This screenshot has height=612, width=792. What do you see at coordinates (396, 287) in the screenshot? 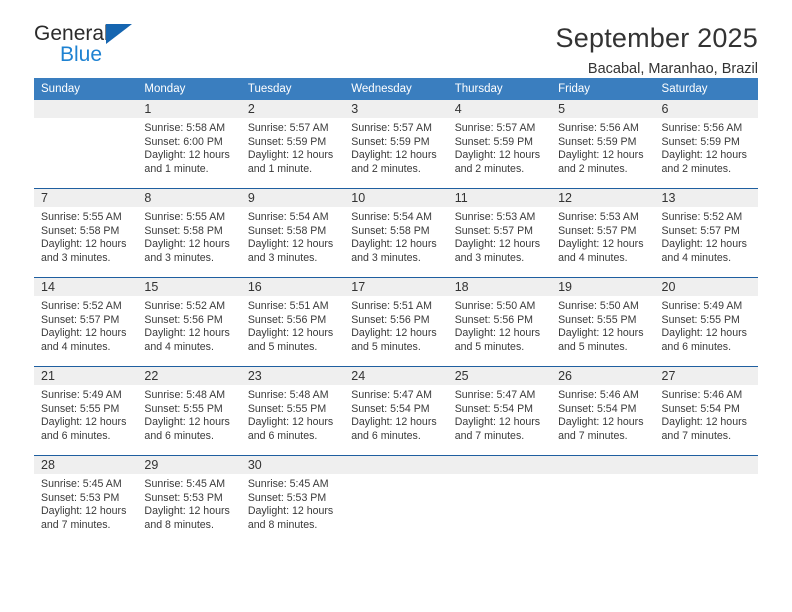
I see `day-number: 17` at bounding box center [396, 287].